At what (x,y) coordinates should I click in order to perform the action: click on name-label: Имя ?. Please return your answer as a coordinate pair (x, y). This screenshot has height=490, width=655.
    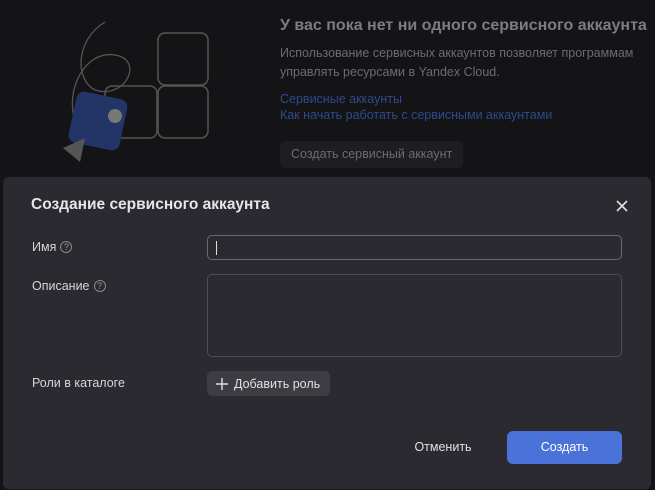
    Looking at the image, I should click on (52, 247).